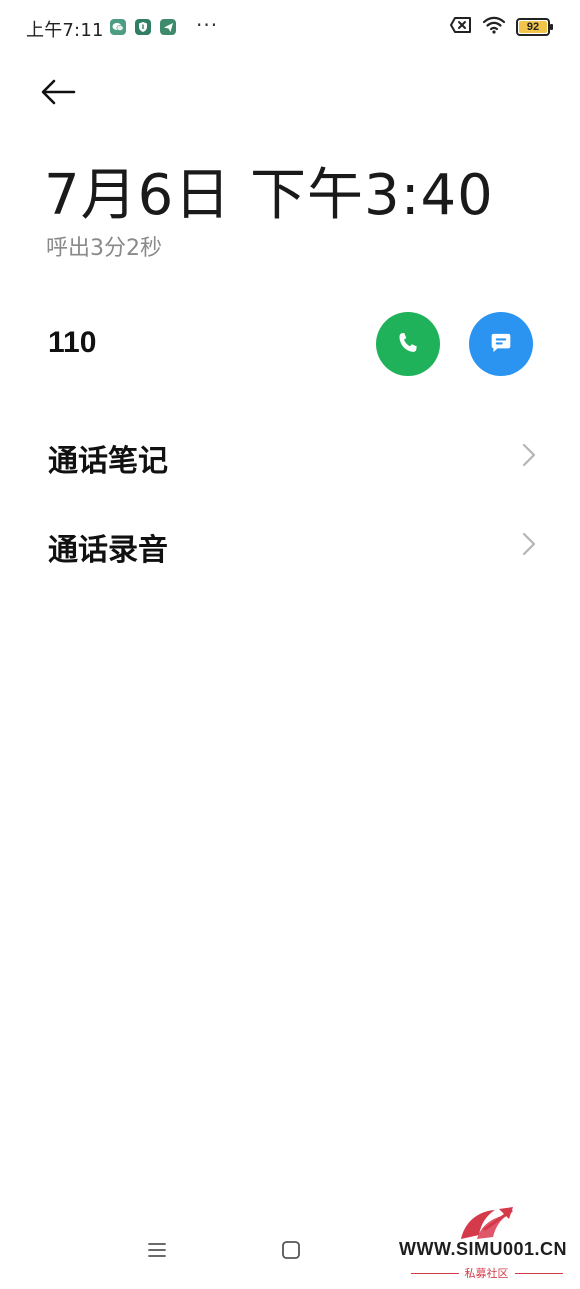  I want to click on watermark-subtitle-text: 私募社区, so click(486, 1273).